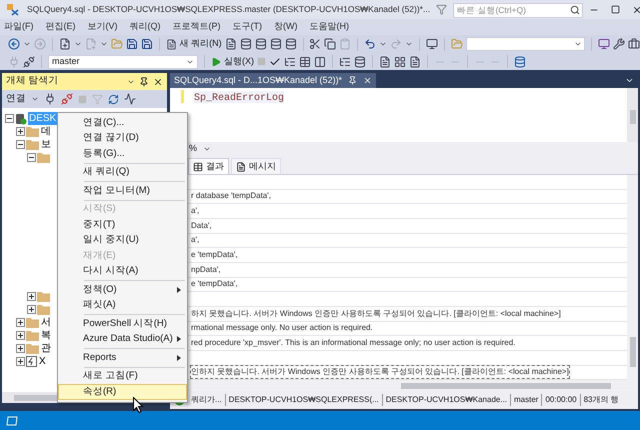 This screenshot has width=640, height=430. Describe the element at coordinates (42, 361) in the screenshot. I see `tree-item-label: X` at that location.